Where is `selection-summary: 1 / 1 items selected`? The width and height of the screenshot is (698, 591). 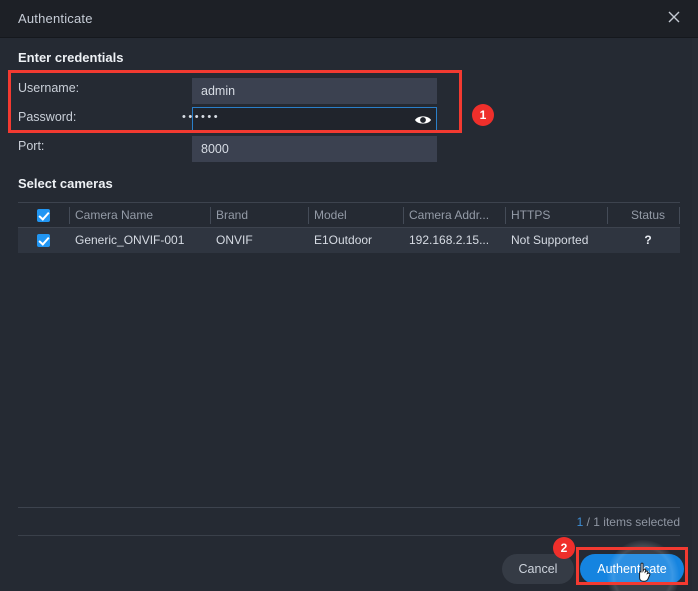 selection-summary: 1 / 1 items selected is located at coordinates (628, 522).